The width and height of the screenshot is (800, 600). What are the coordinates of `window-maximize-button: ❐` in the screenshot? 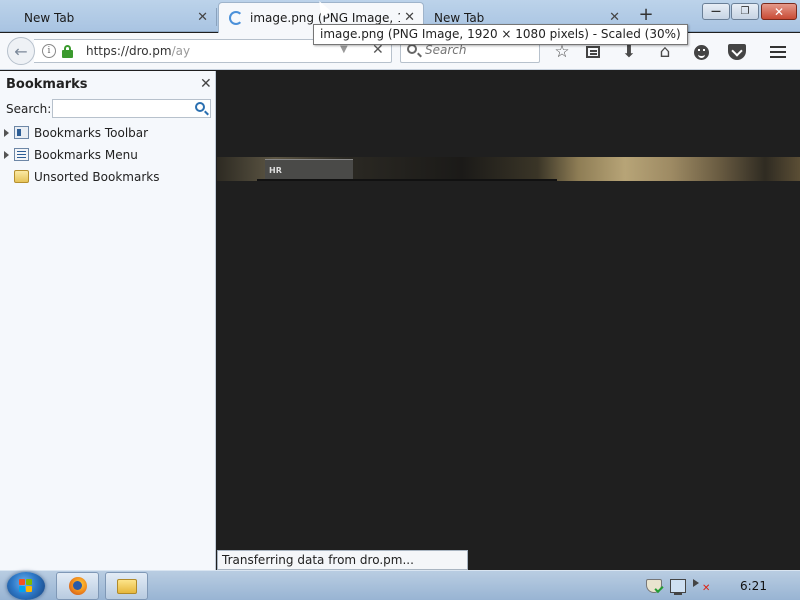 It's located at (745, 11).